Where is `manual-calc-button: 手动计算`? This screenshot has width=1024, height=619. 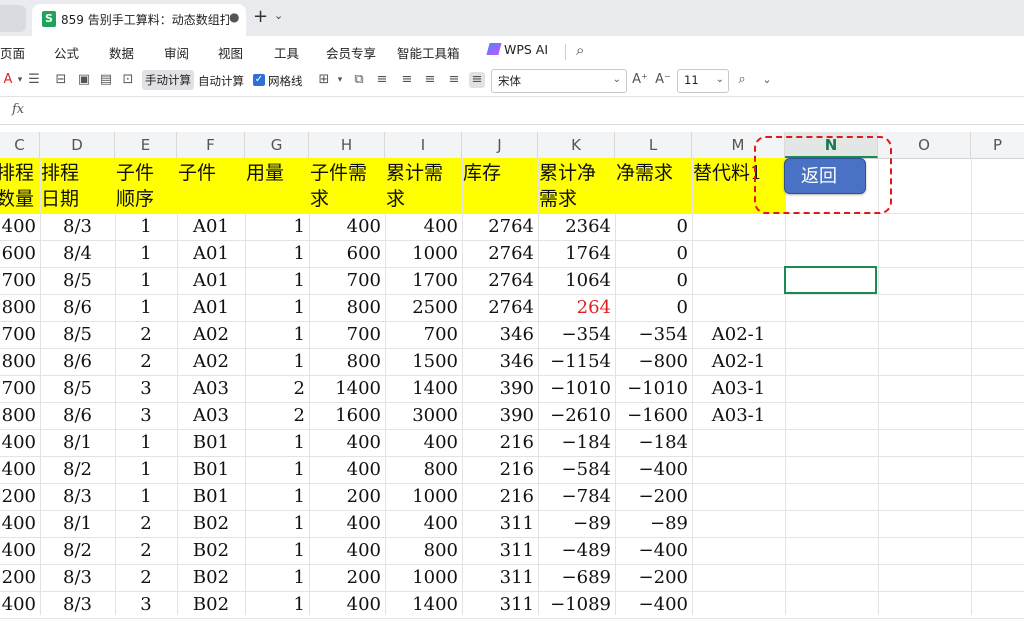 manual-calc-button: 手动计算 is located at coordinates (168, 80).